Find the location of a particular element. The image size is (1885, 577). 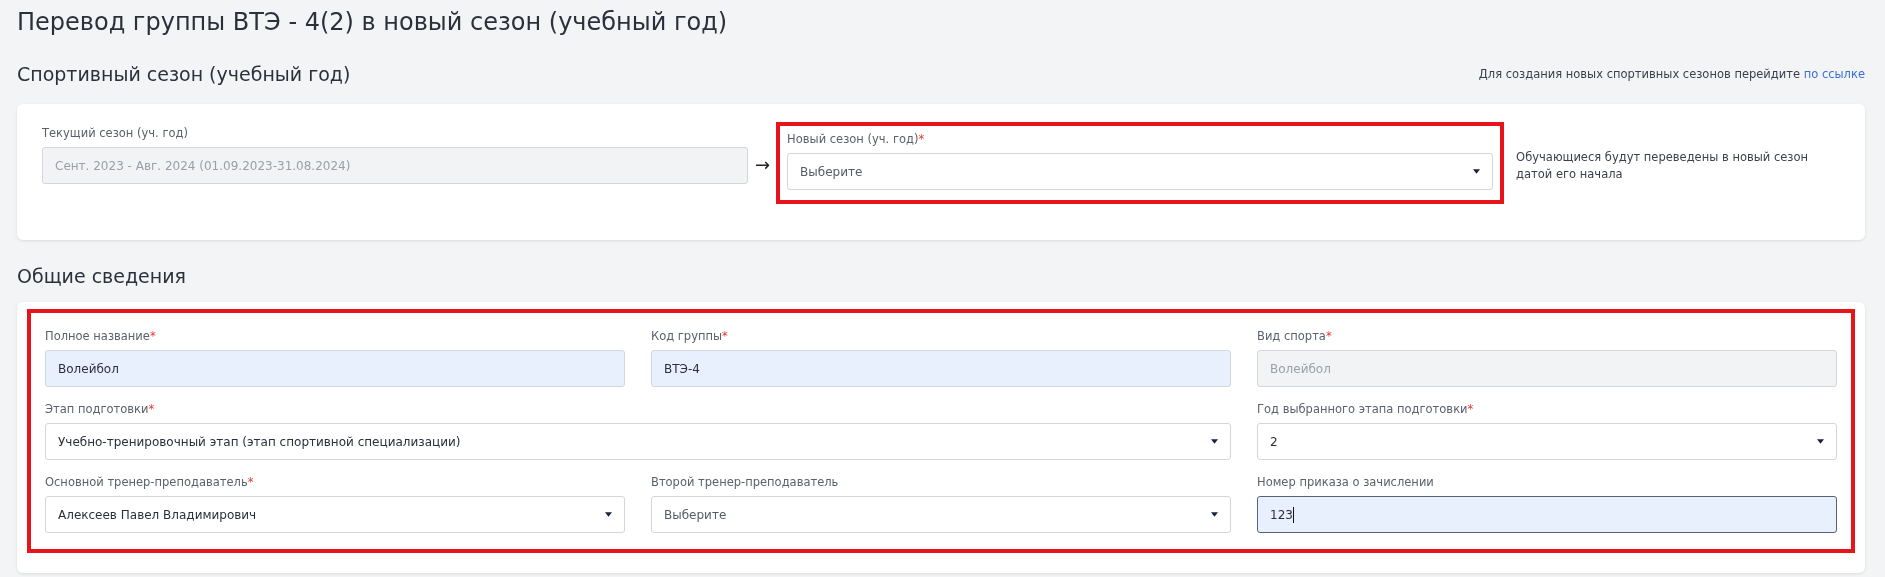

field-label: Полное название* is located at coordinates (101, 336).